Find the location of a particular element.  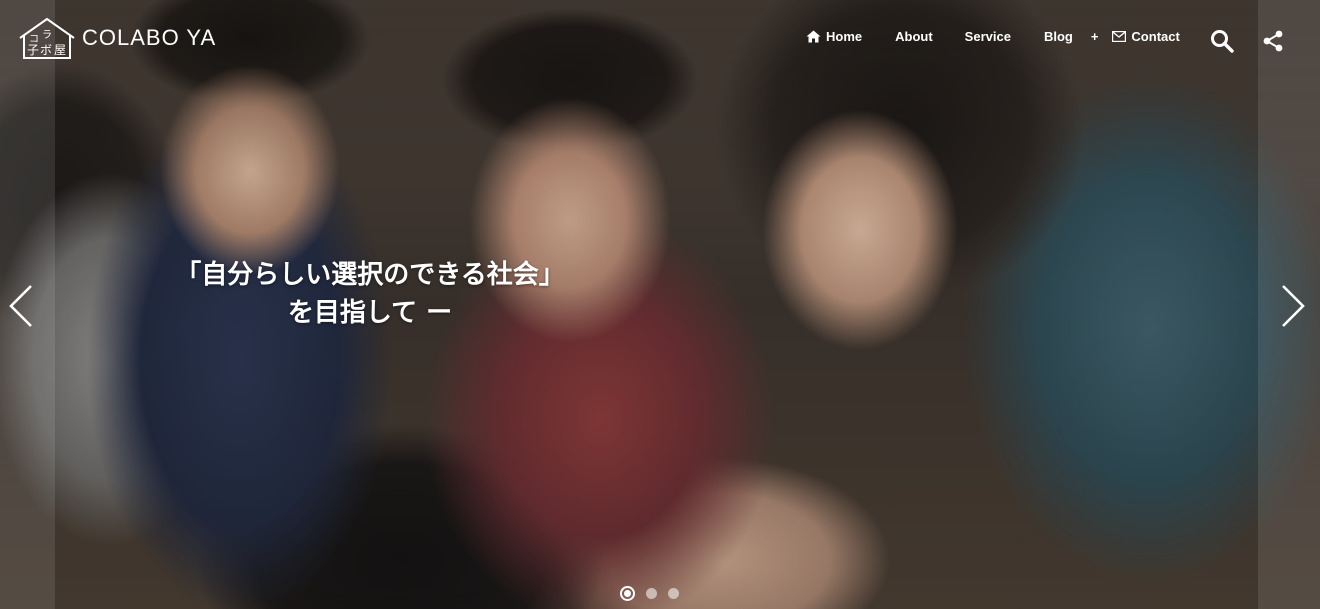

nav-service: Service is located at coordinates (988, 36).